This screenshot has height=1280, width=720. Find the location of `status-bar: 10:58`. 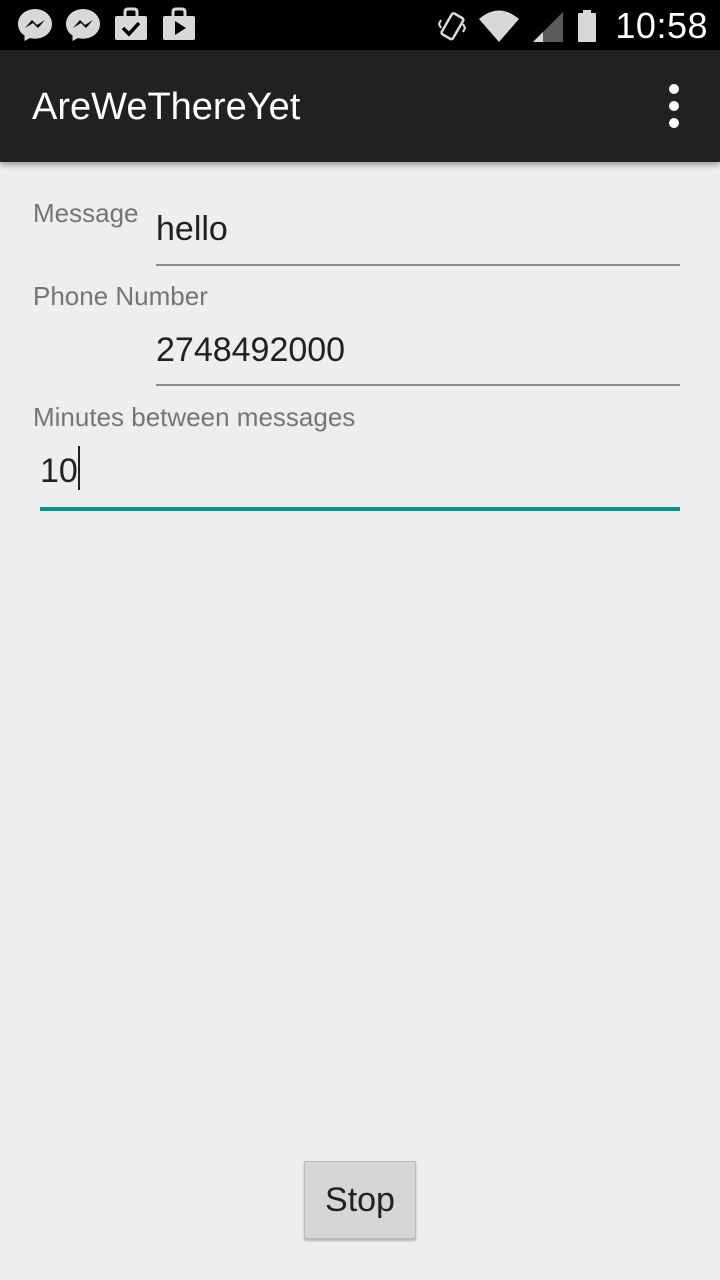

status-bar: 10:58 is located at coordinates (360, 25).